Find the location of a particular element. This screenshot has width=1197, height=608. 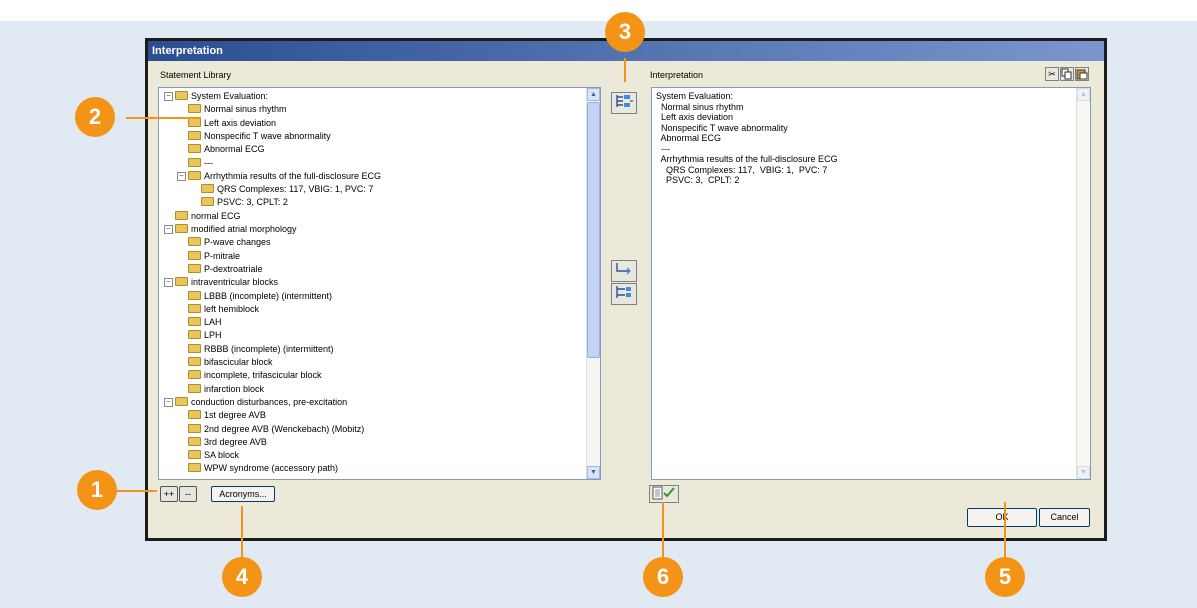

cancel-button: Cancel is located at coordinates (1064, 517).